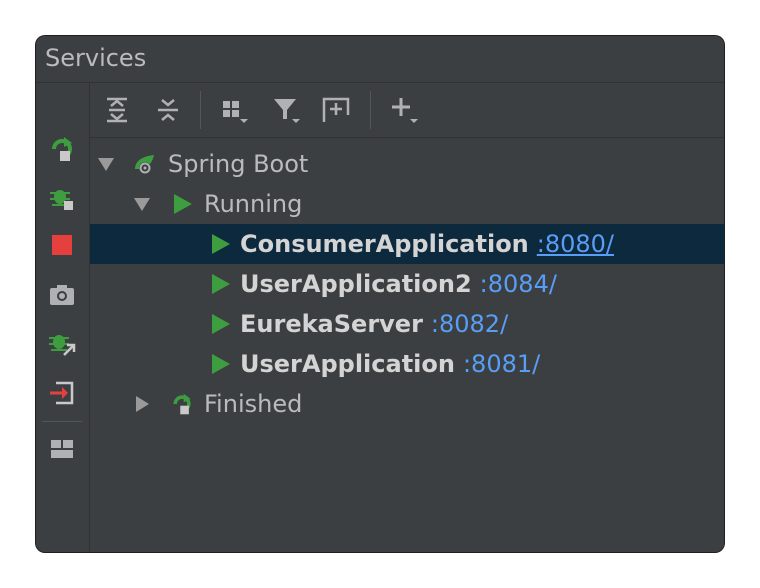 This screenshot has width=760, height=588. I want to click on left-toolbar-separator, so click(62, 421).